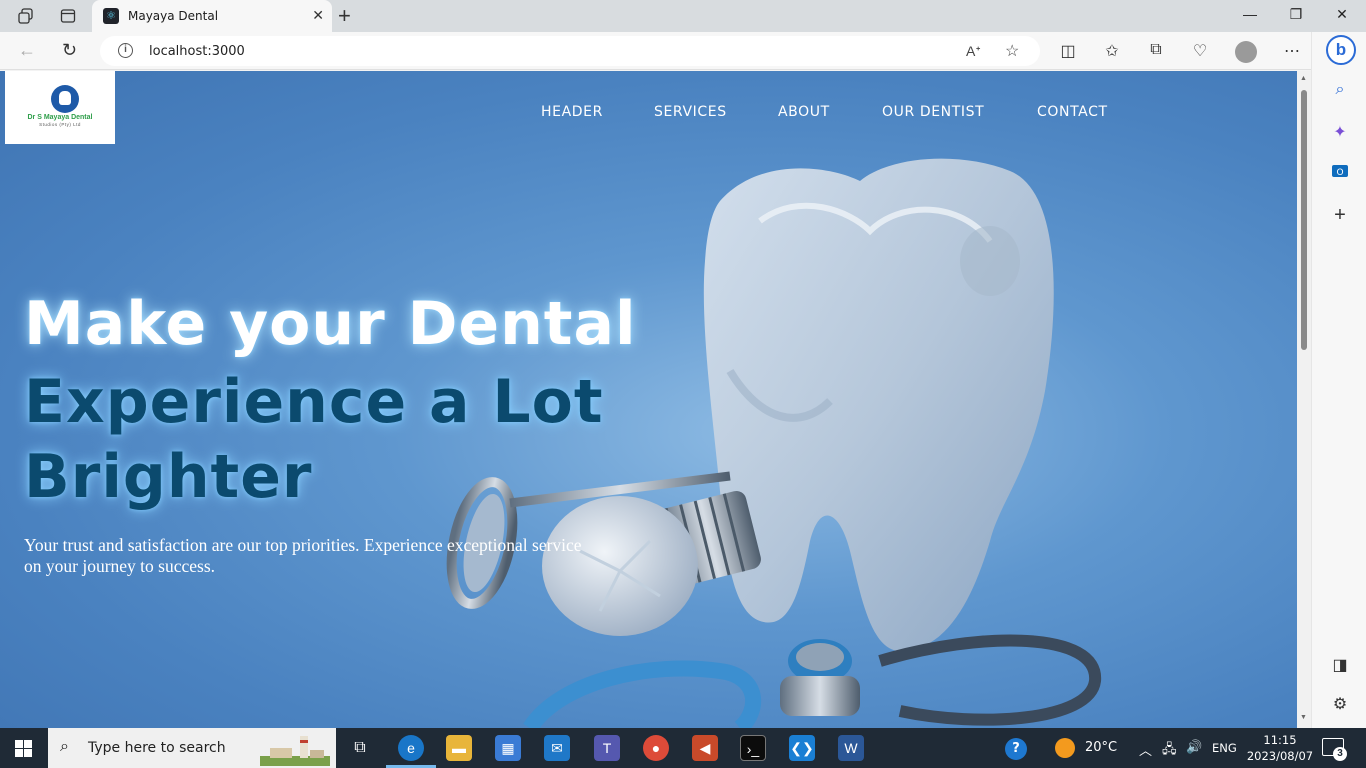  Describe the element at coordinates (1112, 51) in the screenshot. I see `favorites-icon: ✩` at that location.